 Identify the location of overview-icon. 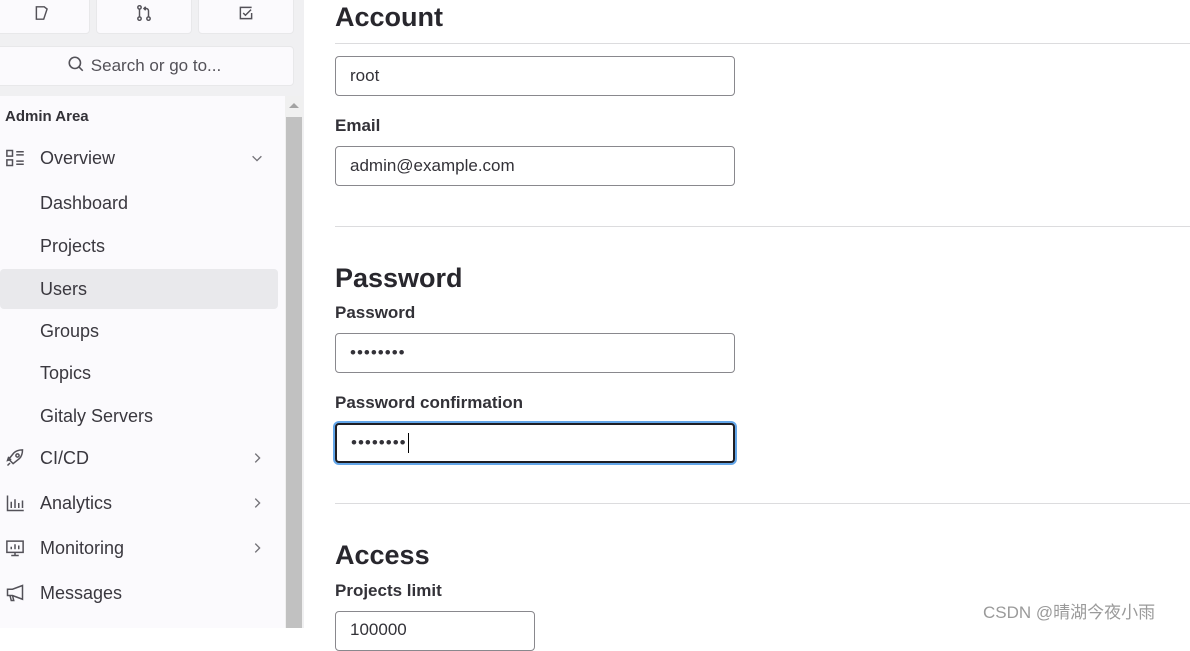
(15, 158).